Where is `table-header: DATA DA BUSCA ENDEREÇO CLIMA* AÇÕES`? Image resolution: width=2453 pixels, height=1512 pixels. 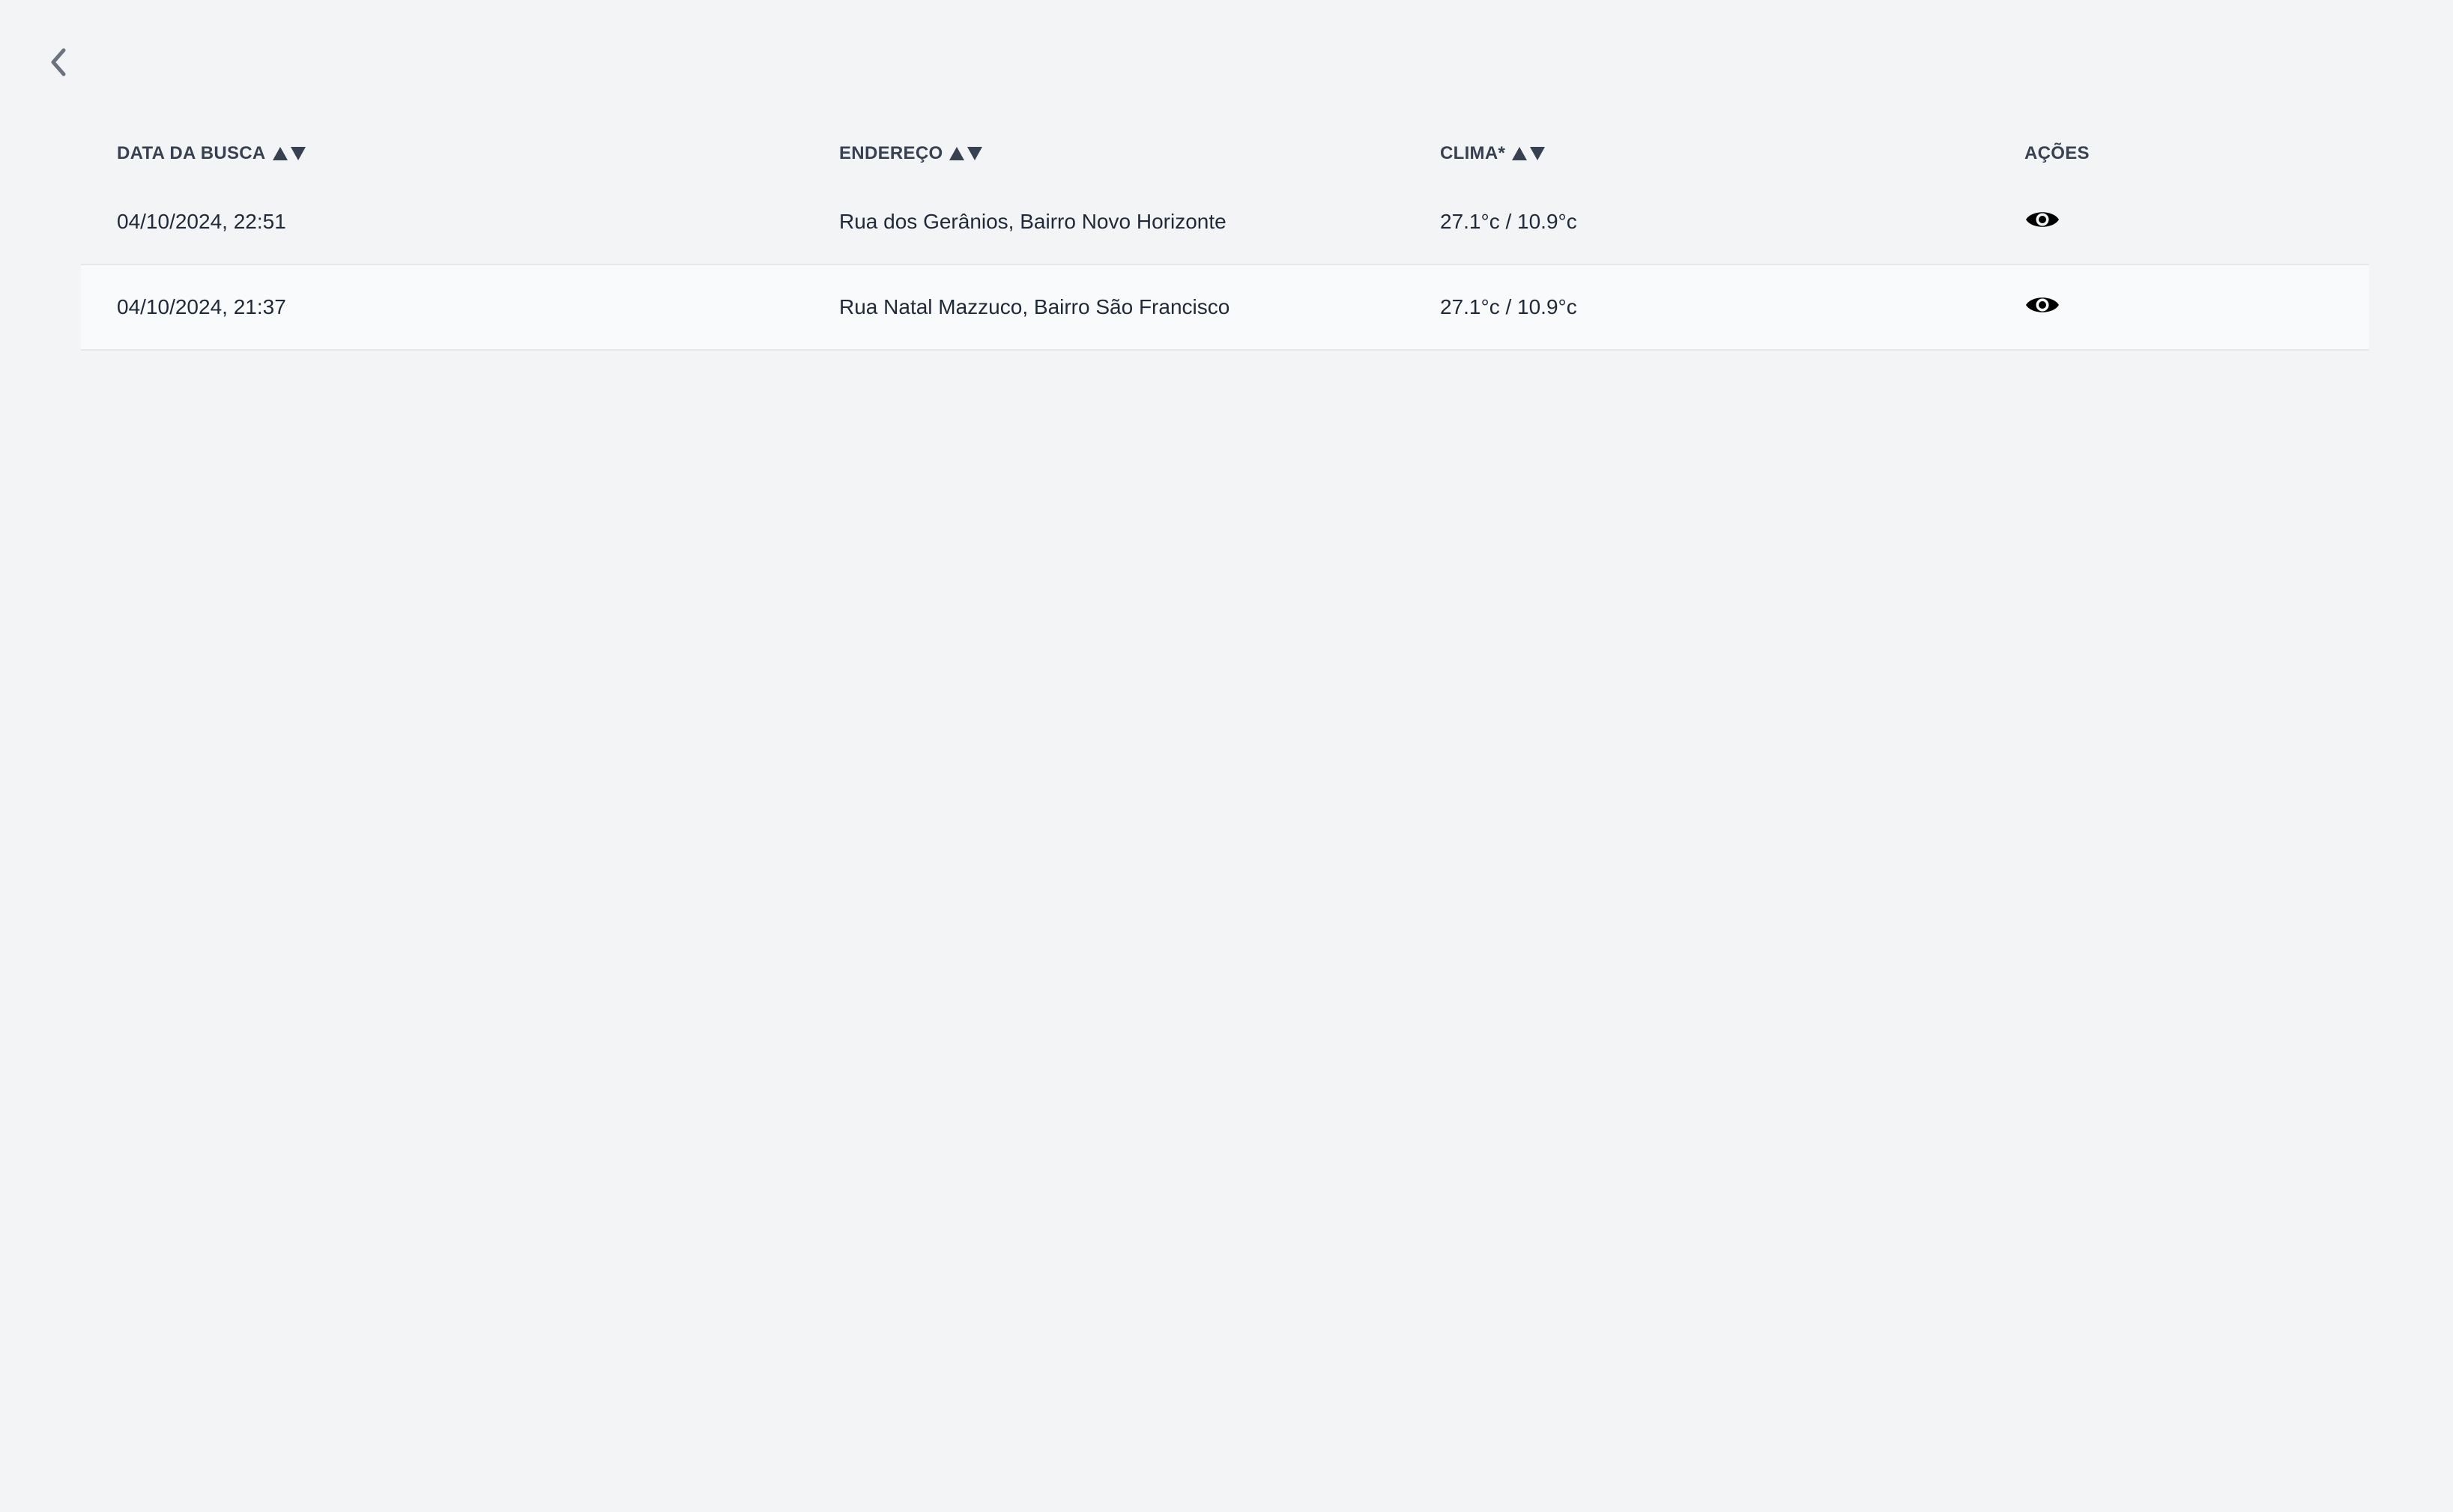
table-header: DATA DA BUSCA ENDEREÇO CLIMA* AÇÕES is located at coordinates (1225, 153).